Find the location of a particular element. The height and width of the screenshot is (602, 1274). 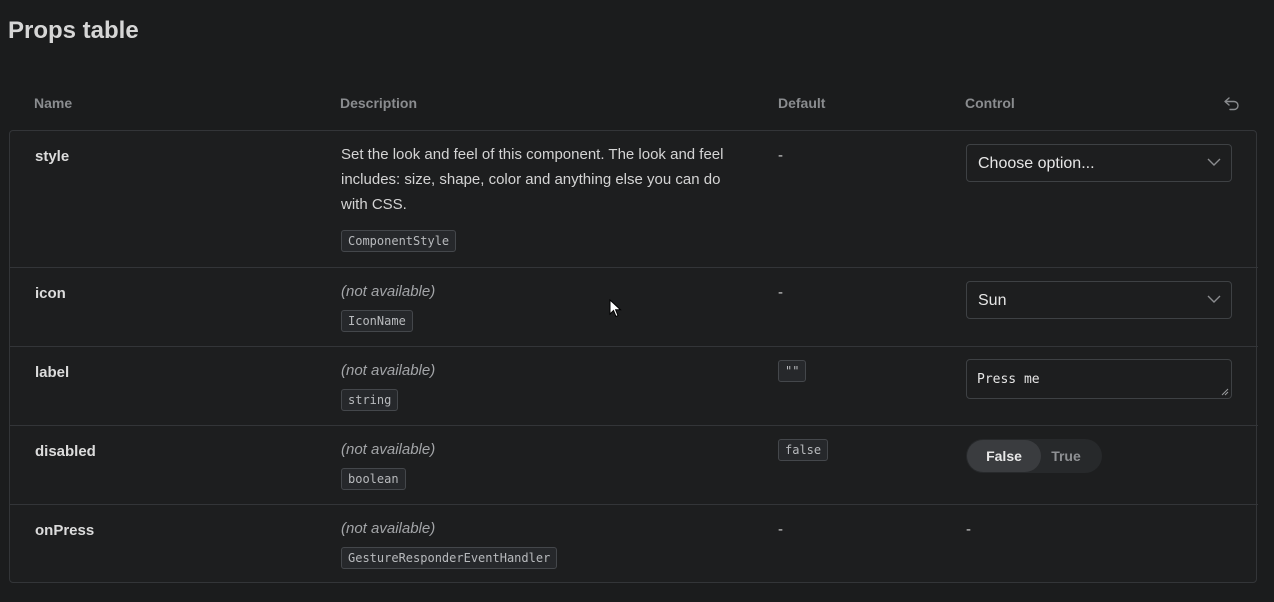

prop-type: GestureResponderEventHandler is located at coordinates (449, 558).